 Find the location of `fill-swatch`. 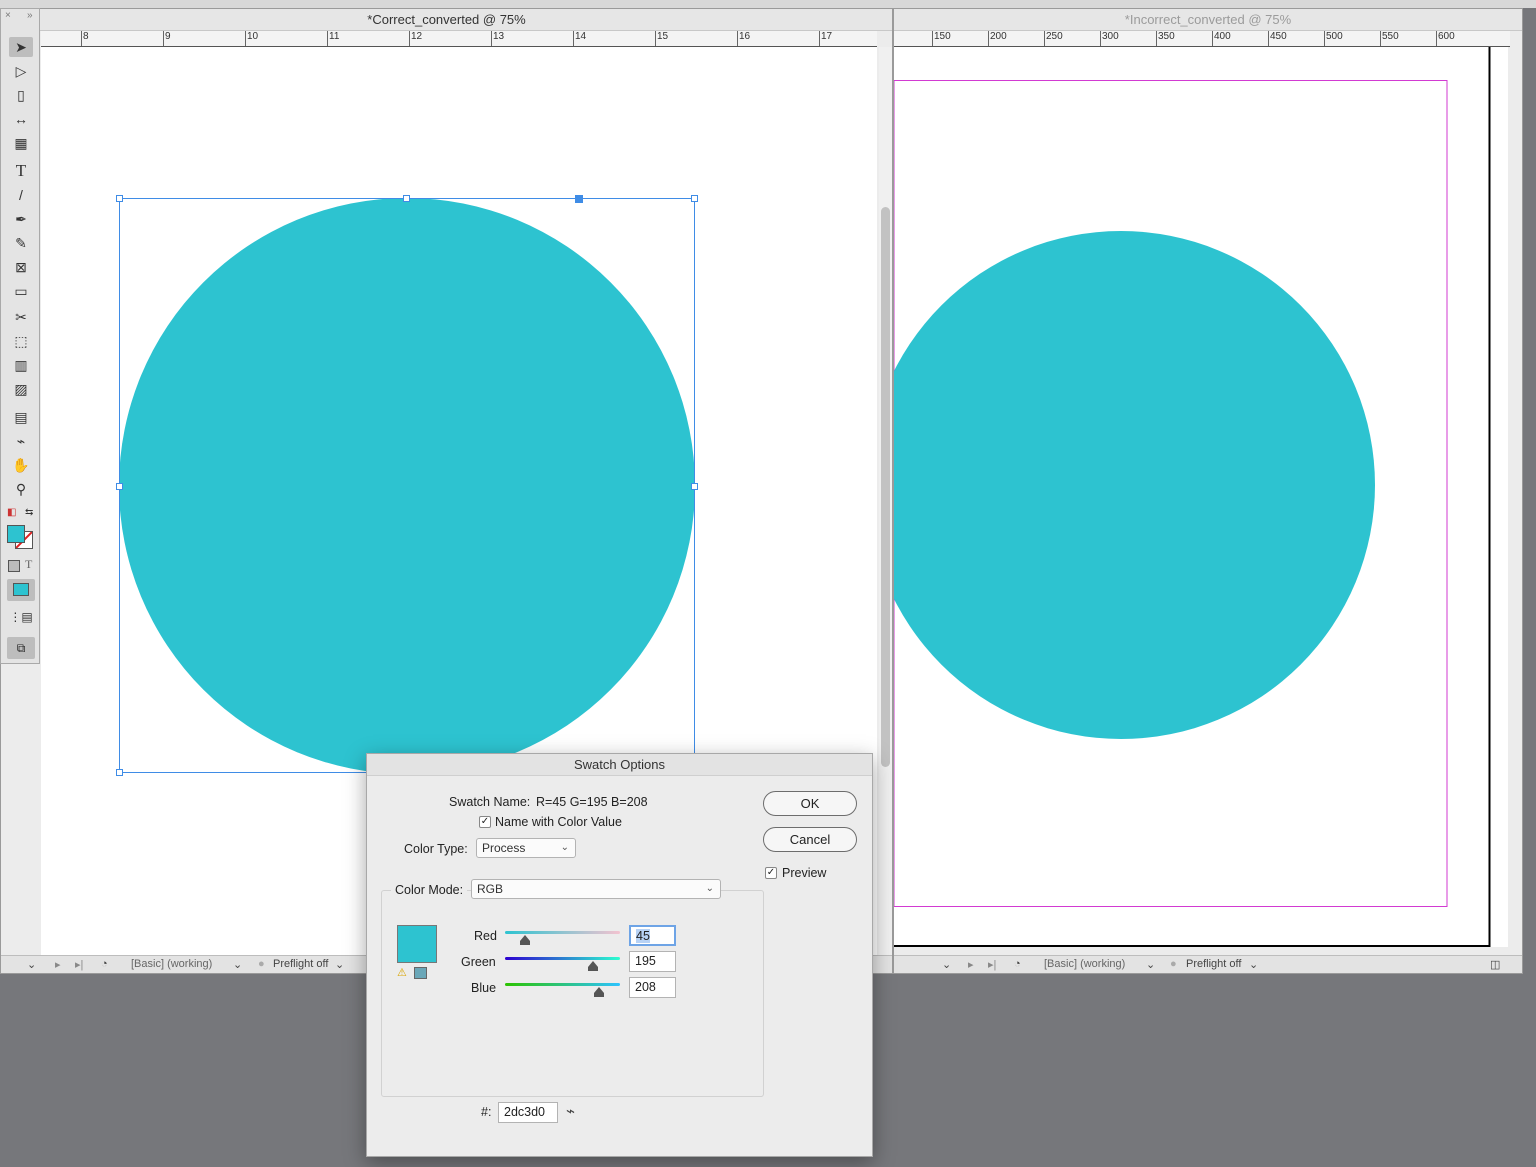

fill-swatch is located at coordinates (16, 534).